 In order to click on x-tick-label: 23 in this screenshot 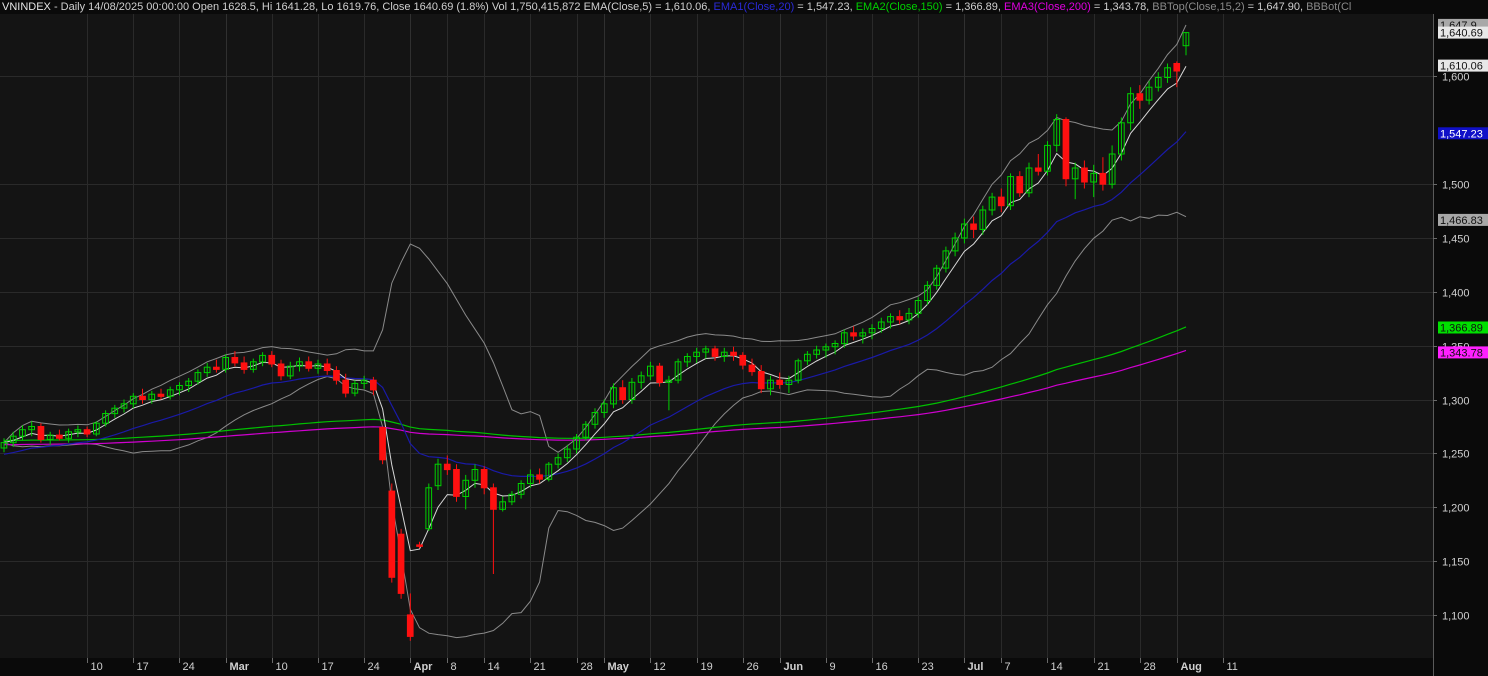, I will do `click(928, 667)`.